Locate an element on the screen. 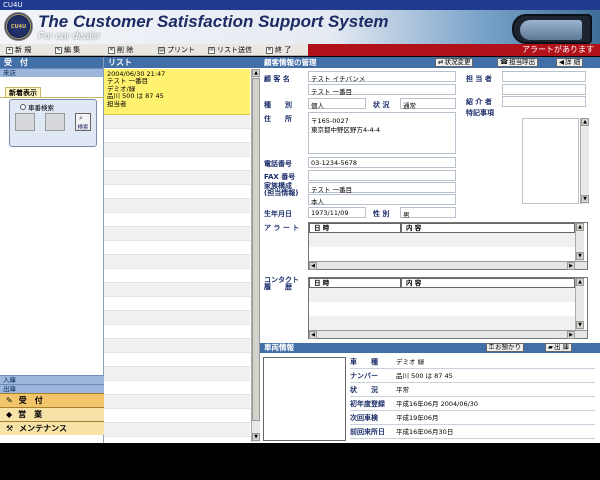 The width and height of the screenshot is (600, 480). list-send-button: ✉ リスト送信 is located at coordinates (230, 50).